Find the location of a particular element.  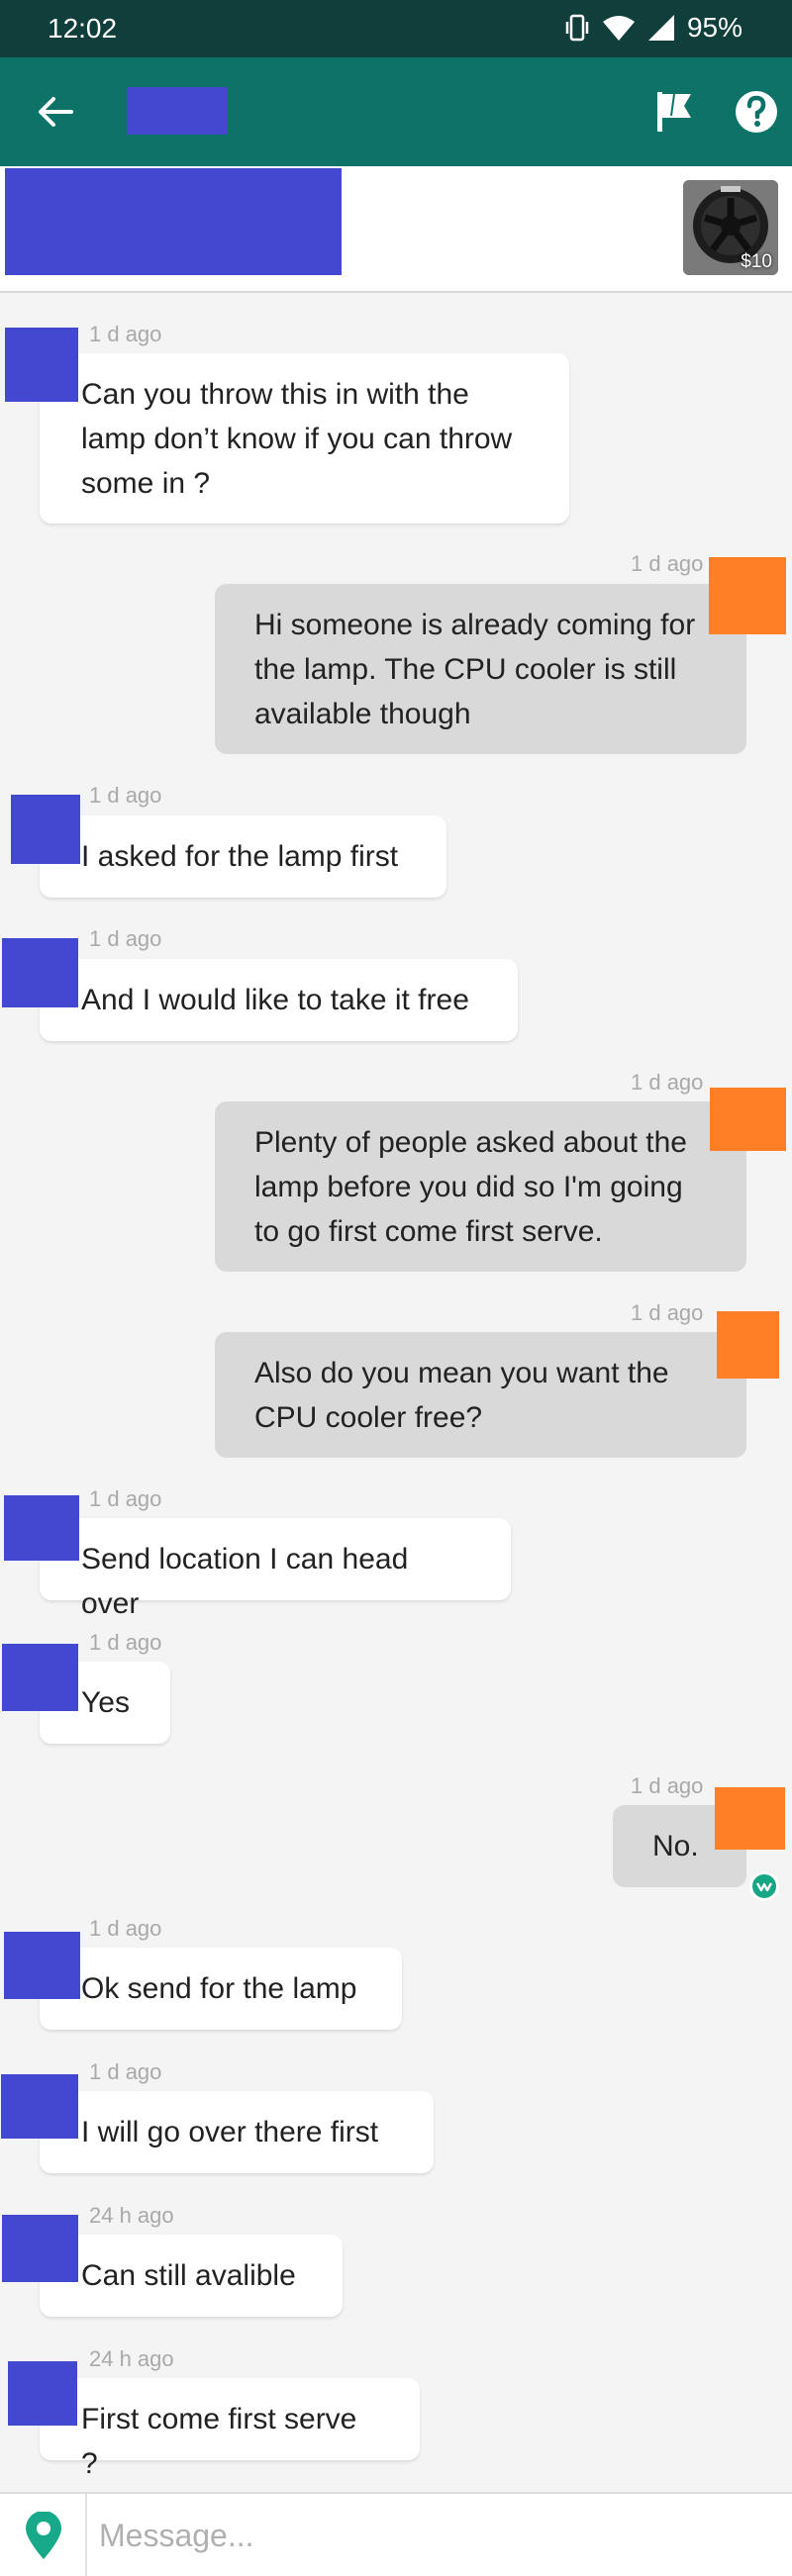

incoming-message: Ok send for the lamp is located at coordinates (221, 1989).